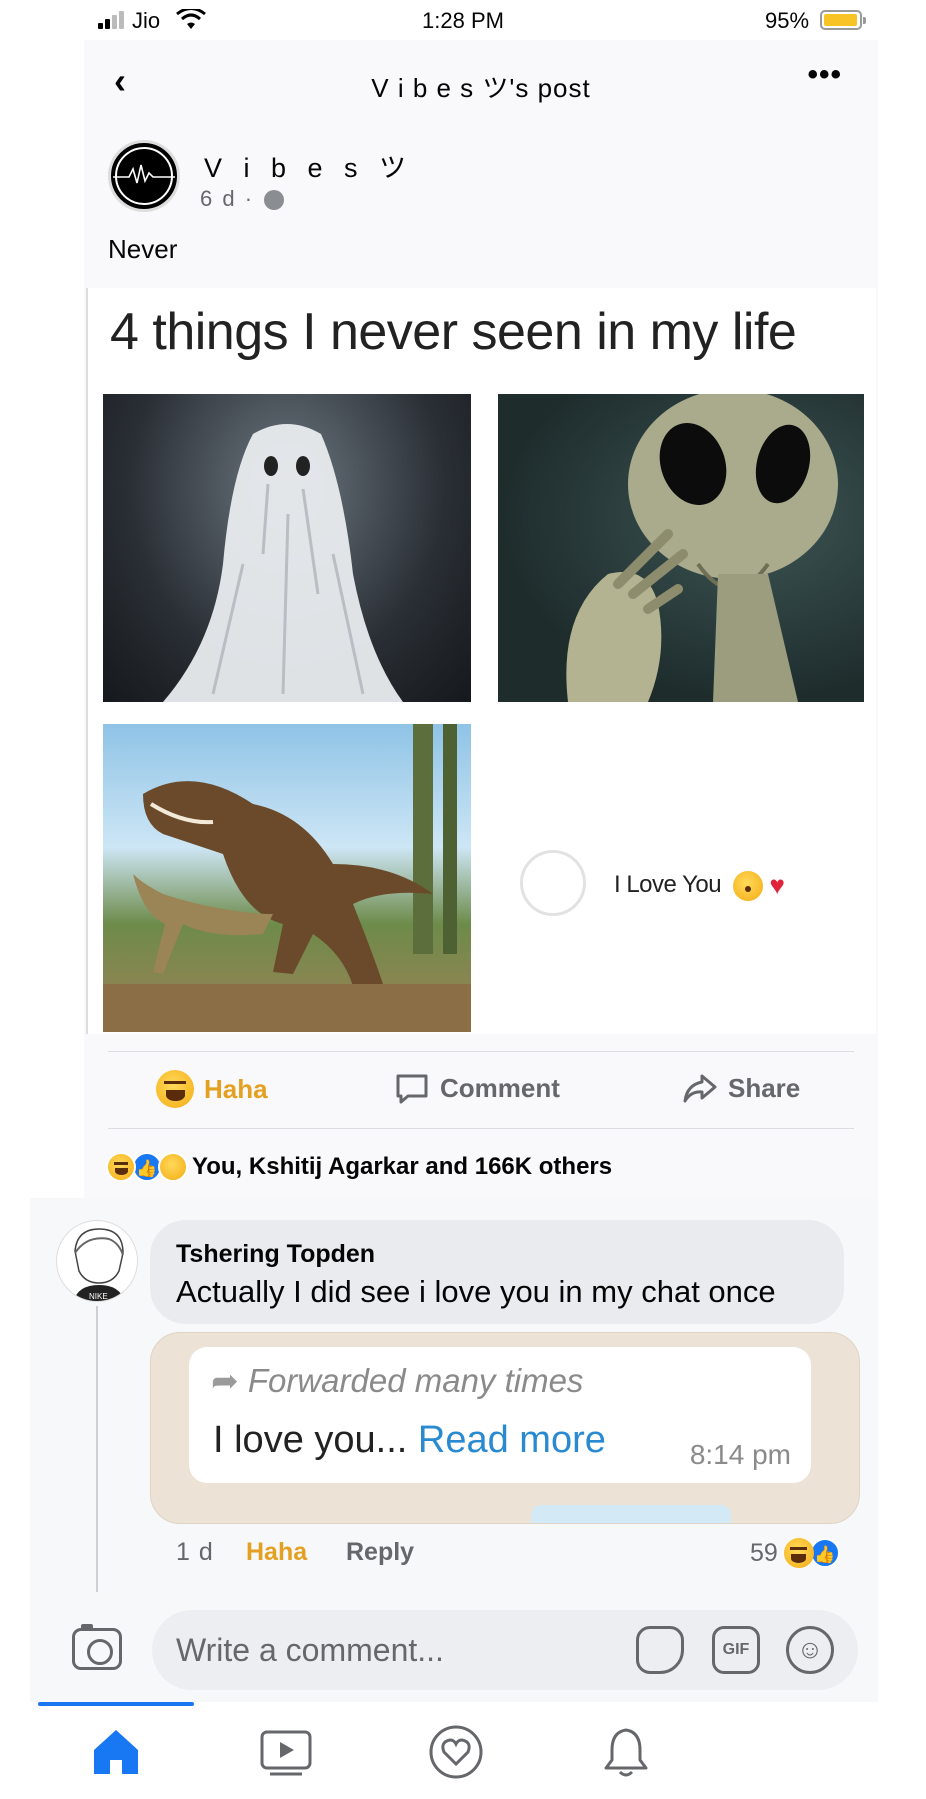  Describe the element at coordinates (700, 1088) in the screenshot. I see `share-icon` at that location.